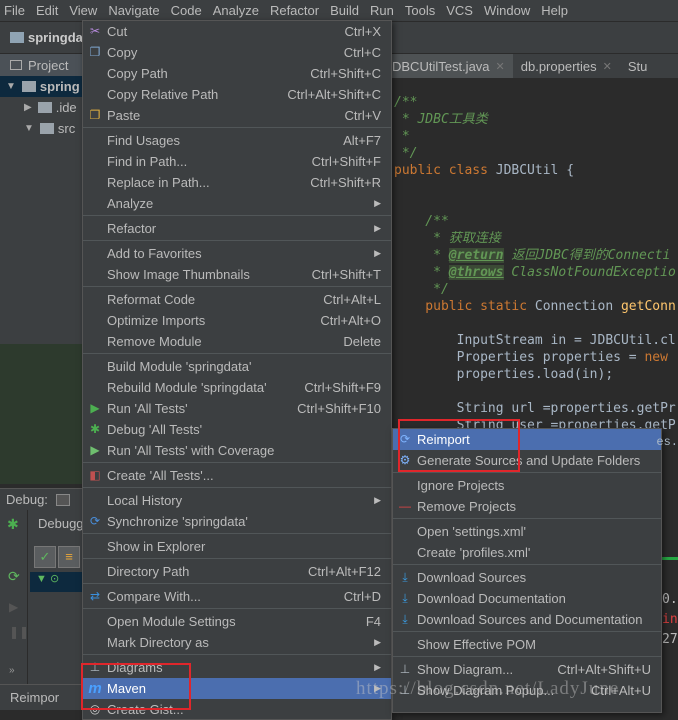 The image size is (678, 720). Describe the element at coordinates (382, 10) in the screenshot. I see `menu-run: Run` at that location.